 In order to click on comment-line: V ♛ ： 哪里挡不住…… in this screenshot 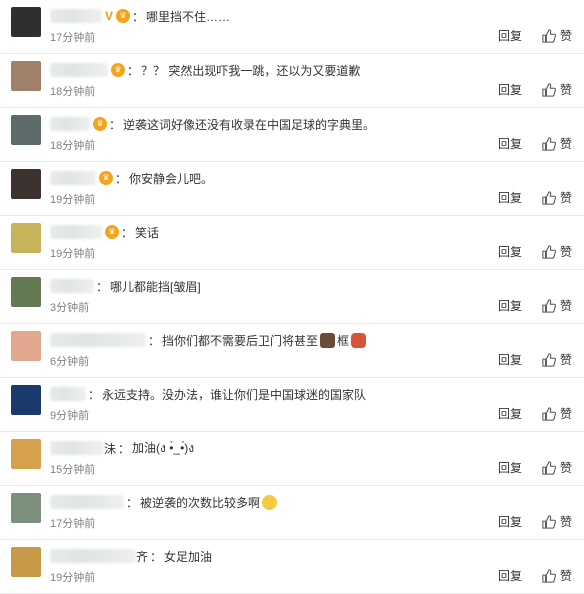, I will do `click(267, 16)`.